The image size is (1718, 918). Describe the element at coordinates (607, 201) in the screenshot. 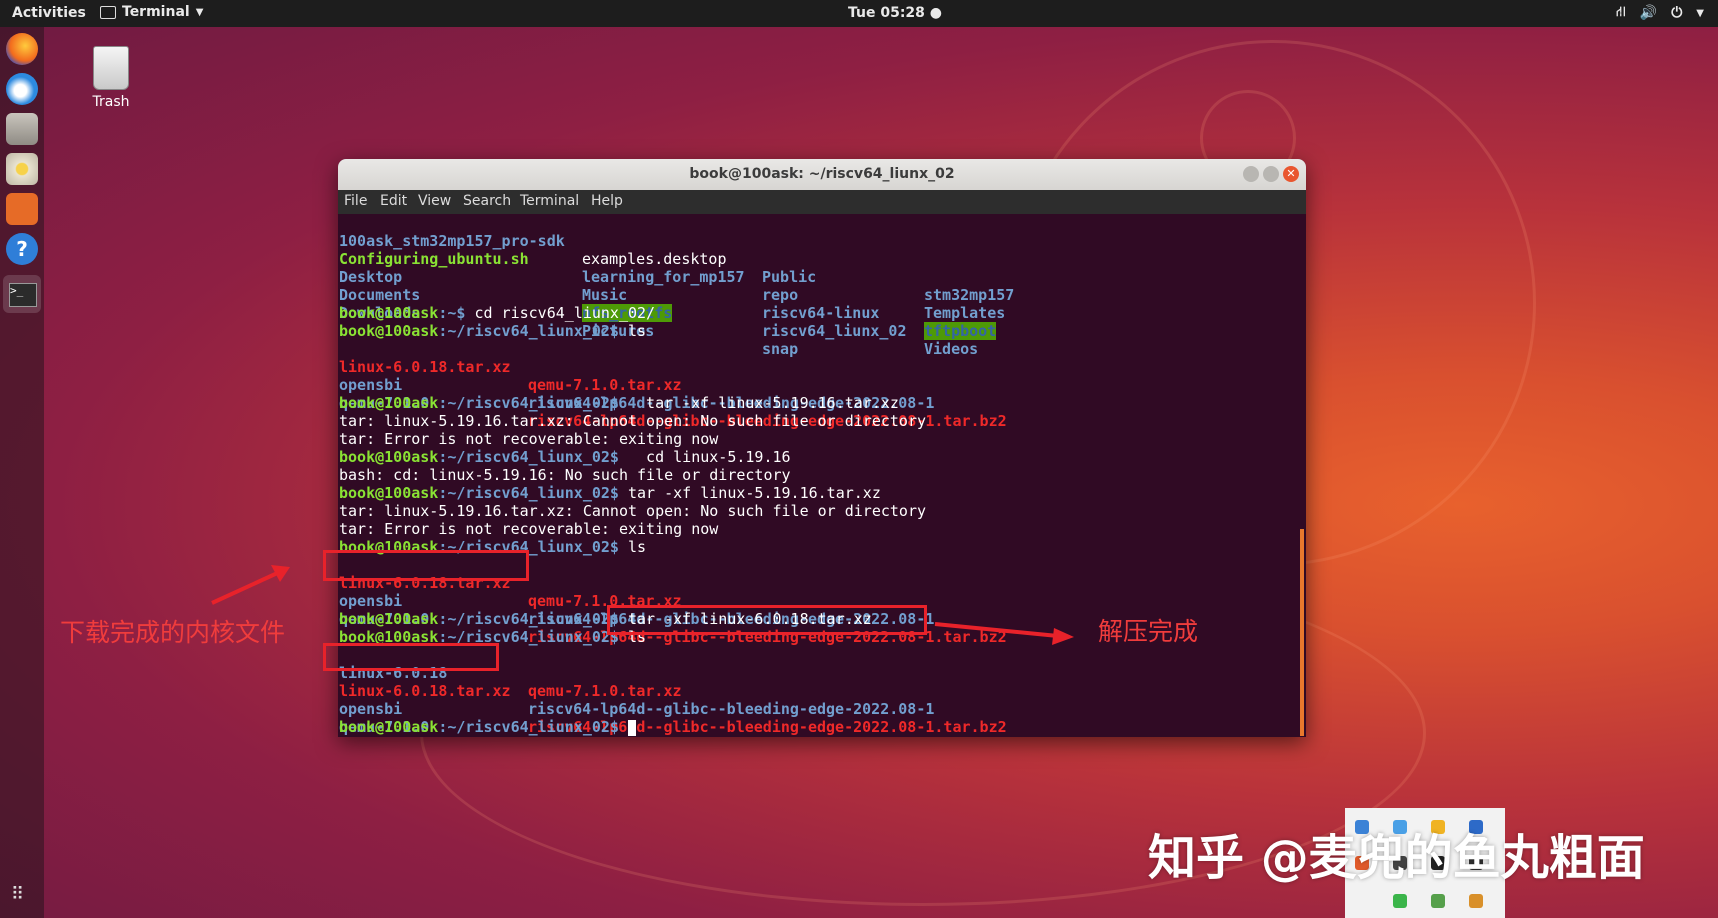

I see `menu-help: Help` at that location.